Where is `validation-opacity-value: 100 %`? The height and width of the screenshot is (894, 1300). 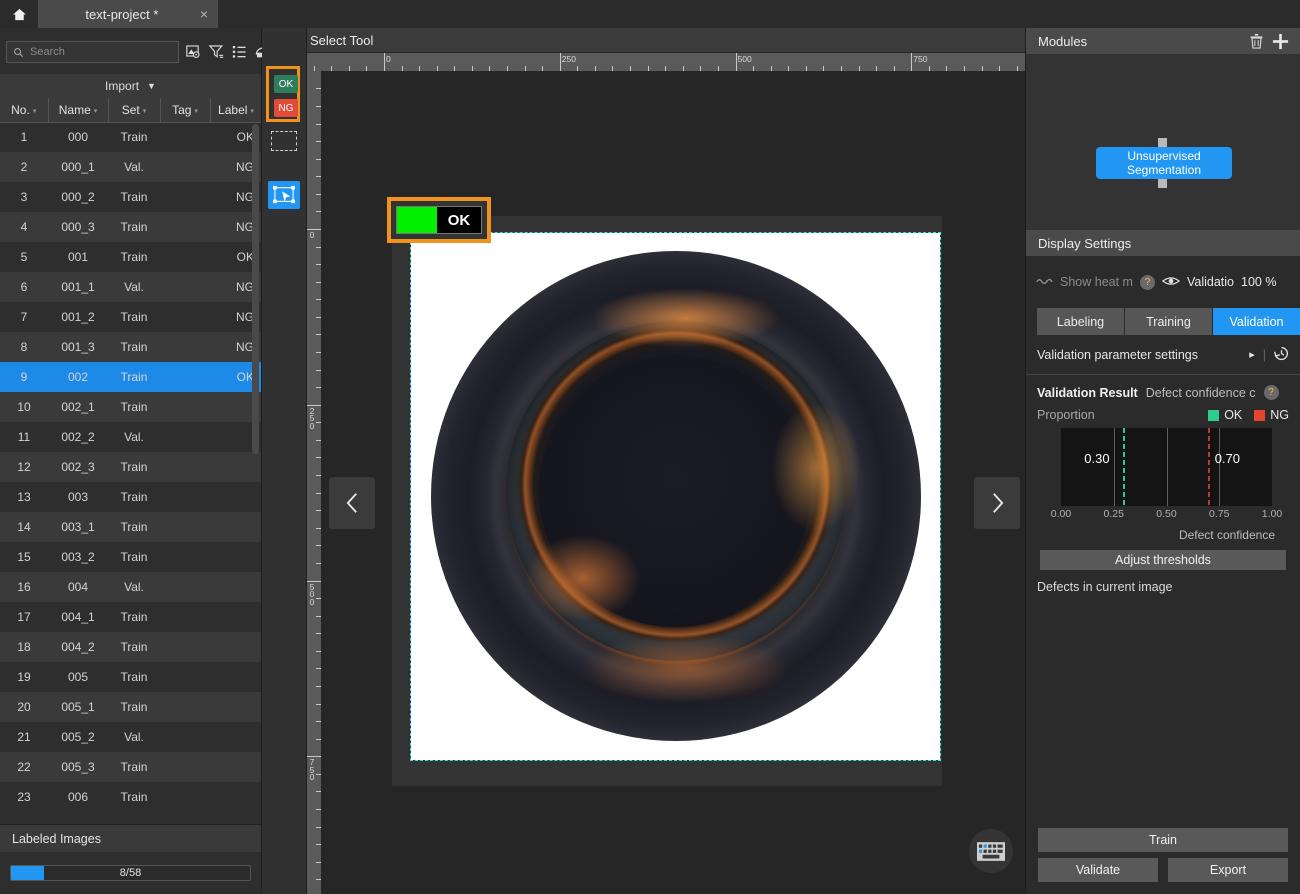 validation-opacity-value: 100 % is located at coordinates (1258, 282).